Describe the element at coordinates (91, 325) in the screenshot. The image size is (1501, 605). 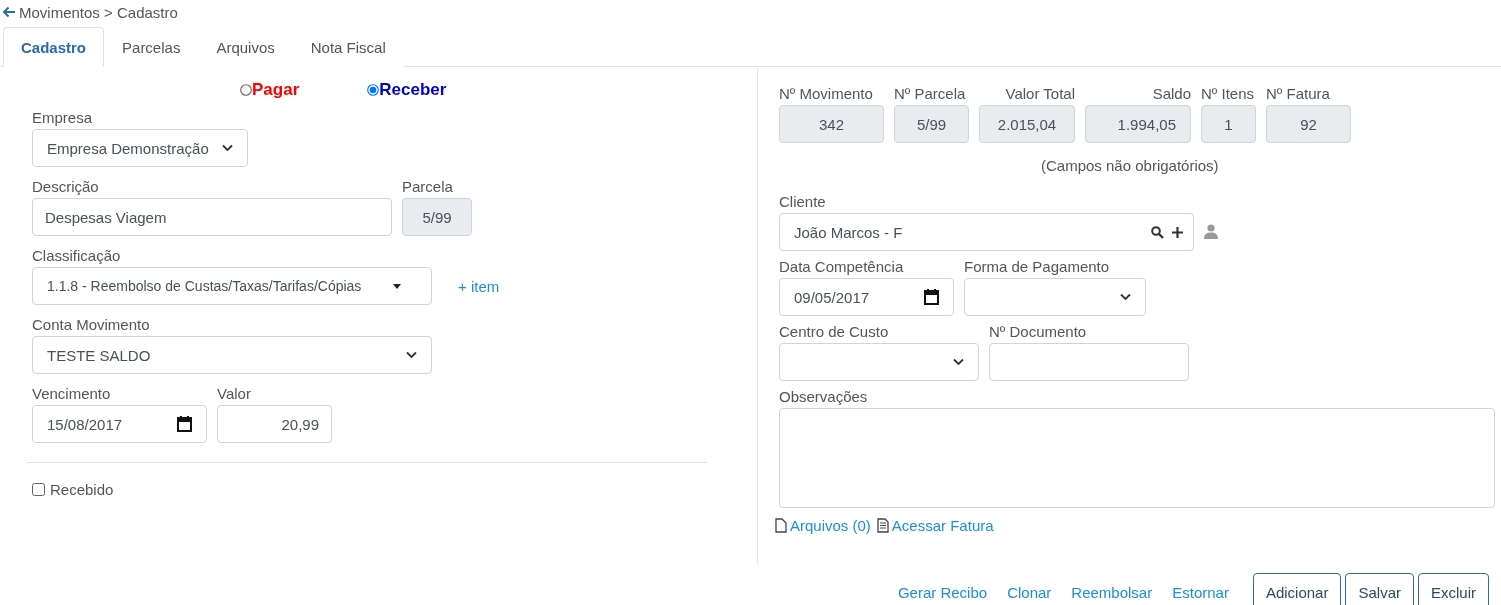
I see `field-label: Conta Movimento` at that location.